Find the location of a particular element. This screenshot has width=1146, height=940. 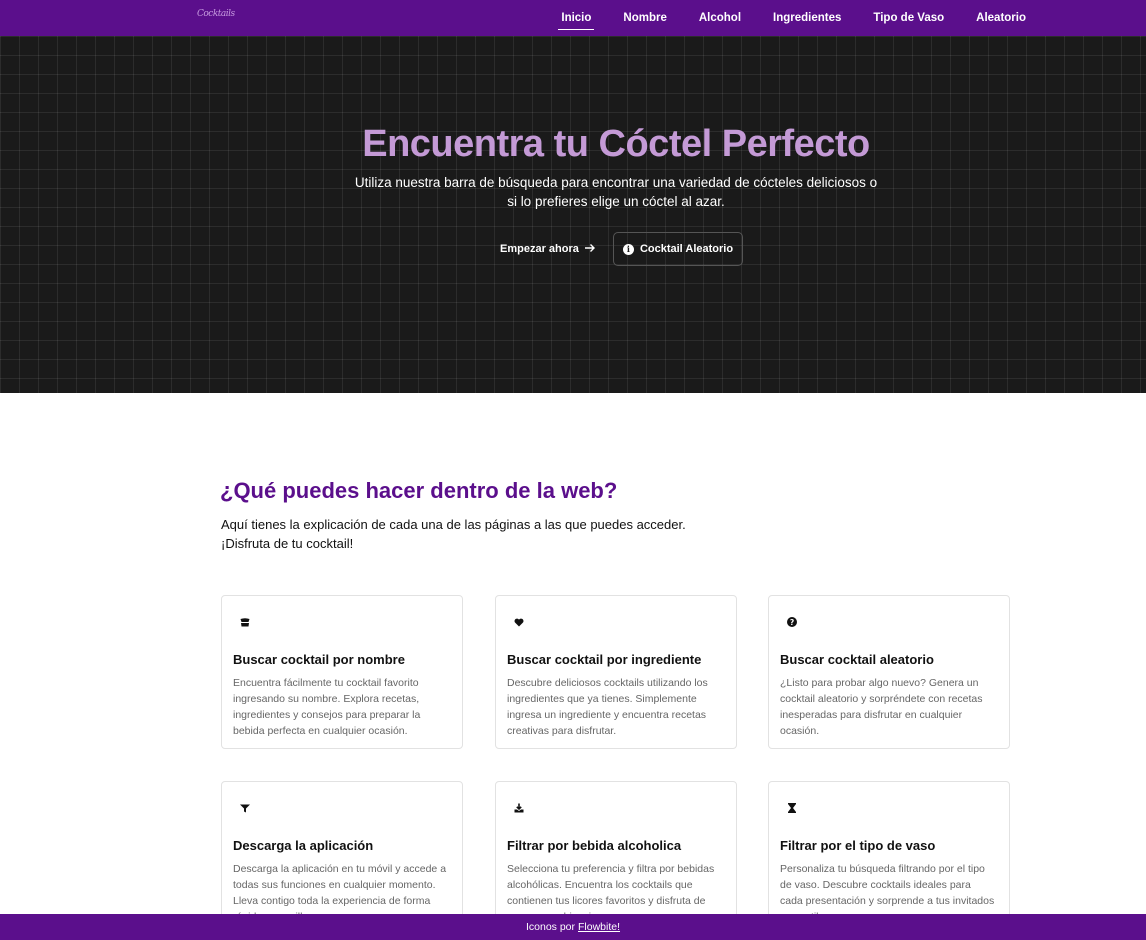

start-now-label: Empezar ahora is located at coordinates (539, 249).